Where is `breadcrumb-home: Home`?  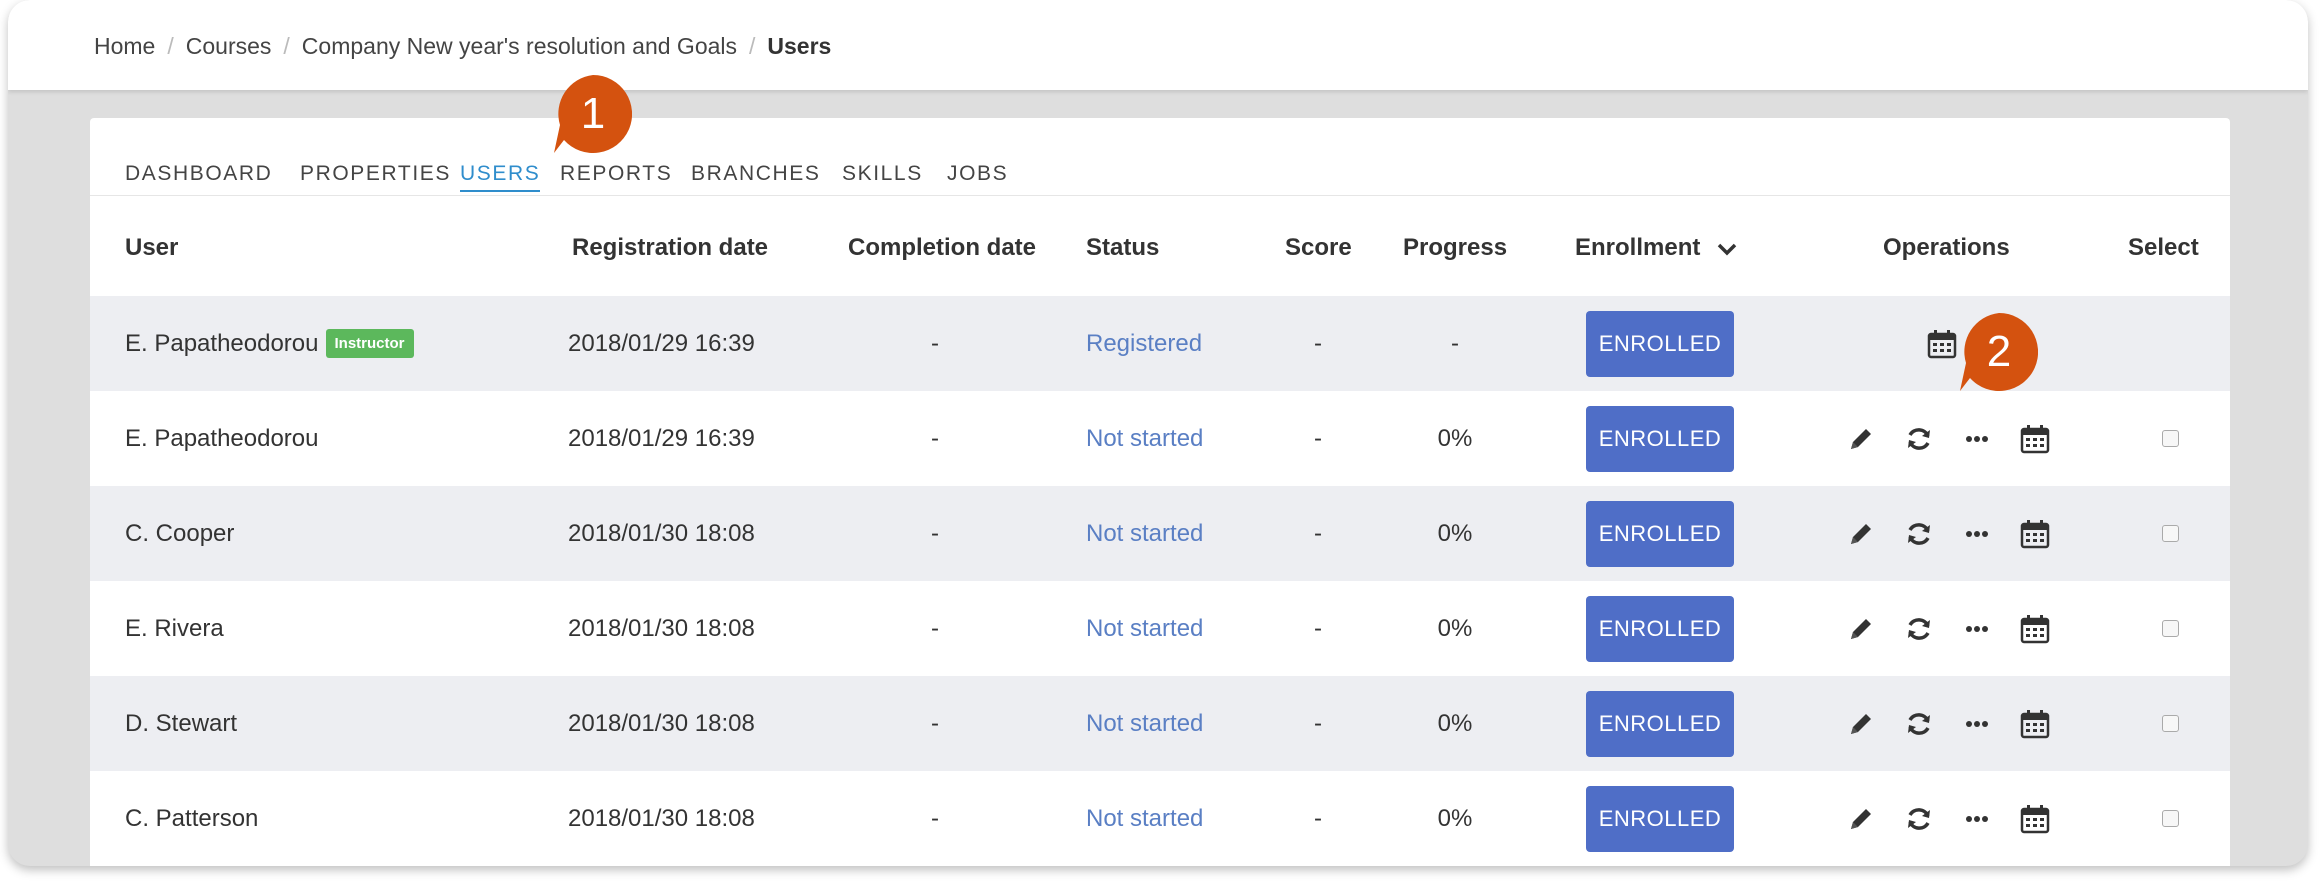 breadcrumb-home: Home is located at coordinates (124, 46).